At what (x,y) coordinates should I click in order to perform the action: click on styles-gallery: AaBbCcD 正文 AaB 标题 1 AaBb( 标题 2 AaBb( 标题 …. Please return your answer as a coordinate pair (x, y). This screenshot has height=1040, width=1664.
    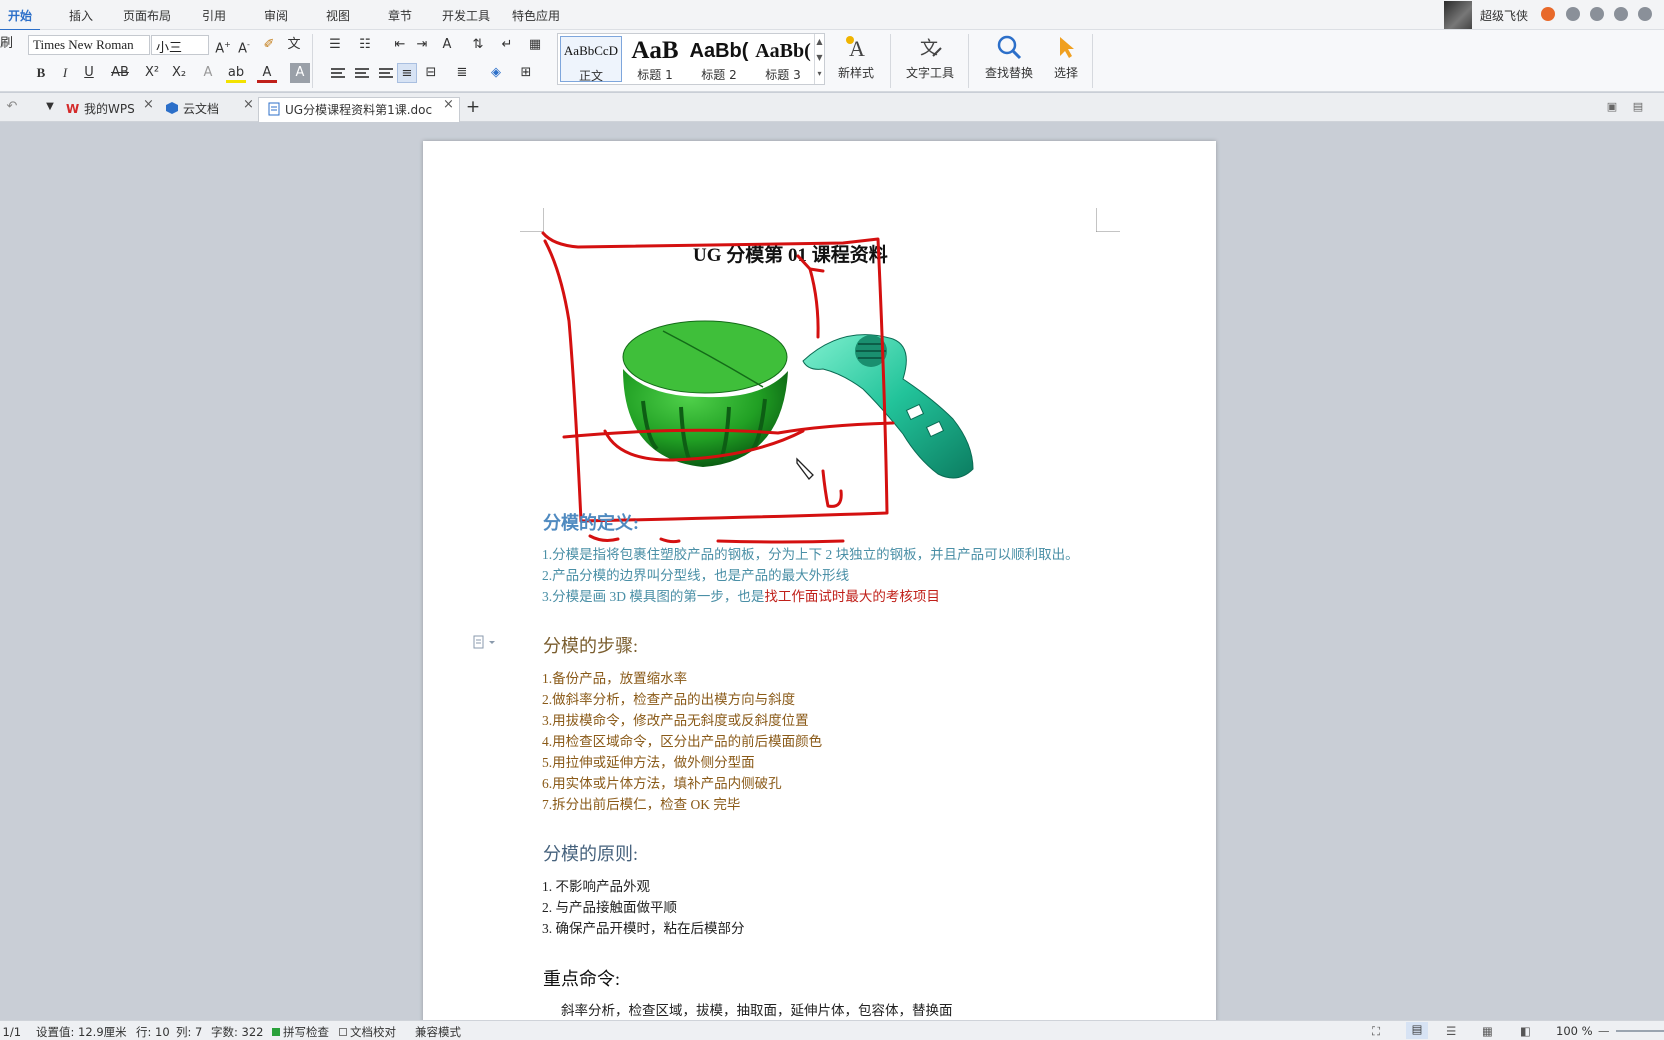
    Looking at the image, I should click on (691, 59).